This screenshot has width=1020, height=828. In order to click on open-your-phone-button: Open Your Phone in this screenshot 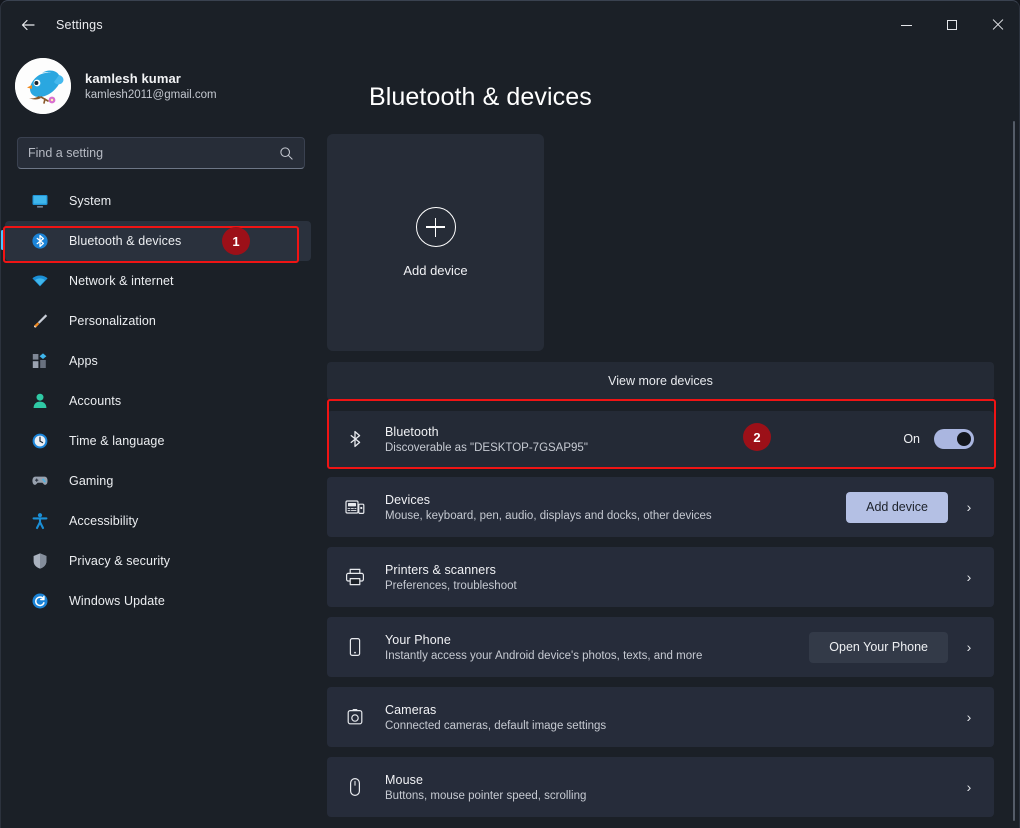, I will do `click(878, 647)`.